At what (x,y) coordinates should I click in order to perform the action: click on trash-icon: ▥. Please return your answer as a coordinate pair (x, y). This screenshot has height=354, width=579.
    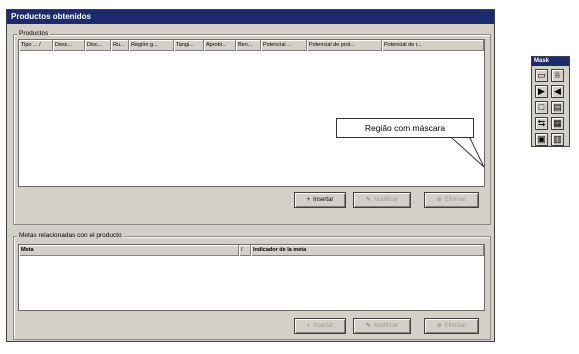
    Looking at the image, I should click on (557, 139).